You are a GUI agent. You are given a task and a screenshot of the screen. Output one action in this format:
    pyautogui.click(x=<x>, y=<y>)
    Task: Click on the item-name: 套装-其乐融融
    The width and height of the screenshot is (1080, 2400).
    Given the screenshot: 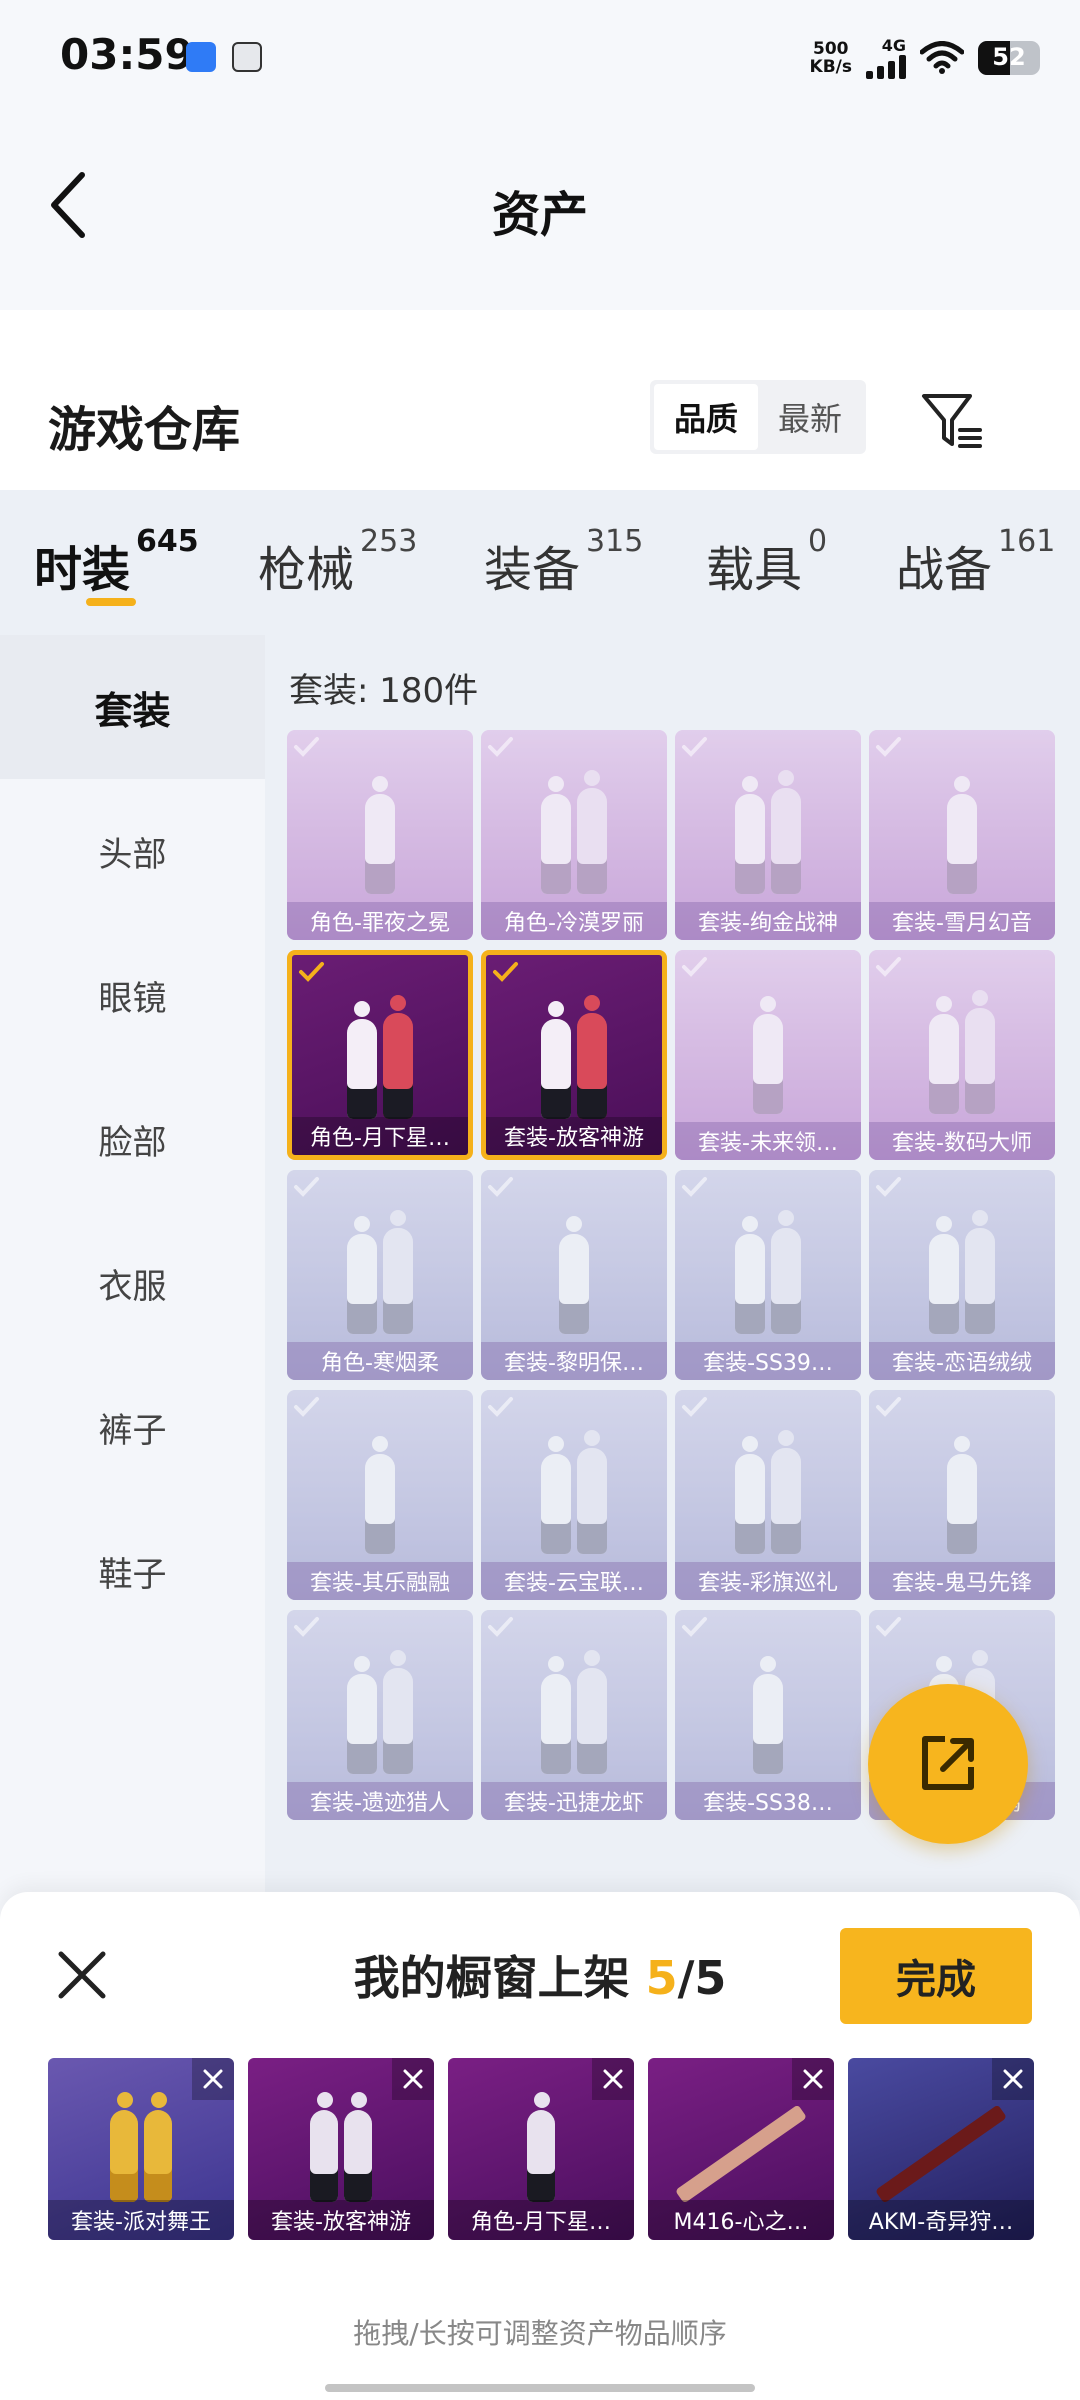 What is the action you would take?
    pyautogui.click(x=380, y=1581)
    